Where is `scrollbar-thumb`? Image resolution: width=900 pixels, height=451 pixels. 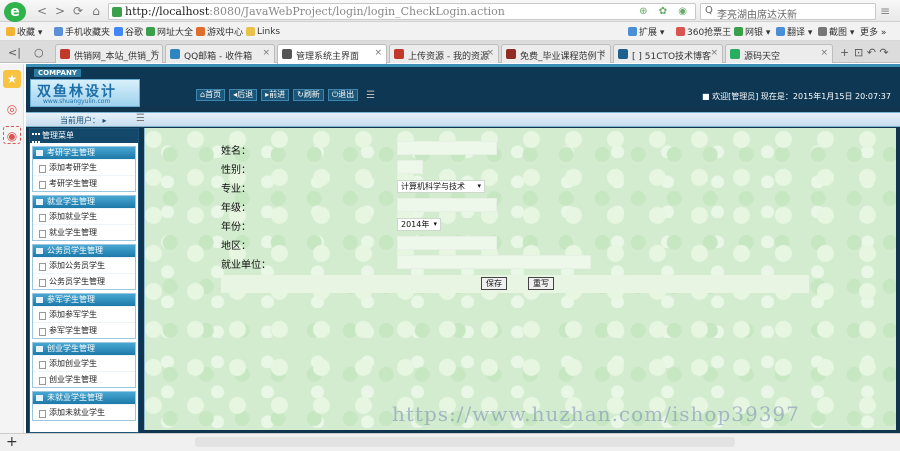
scrollbar-thumb is located at coordinates (465, 442).